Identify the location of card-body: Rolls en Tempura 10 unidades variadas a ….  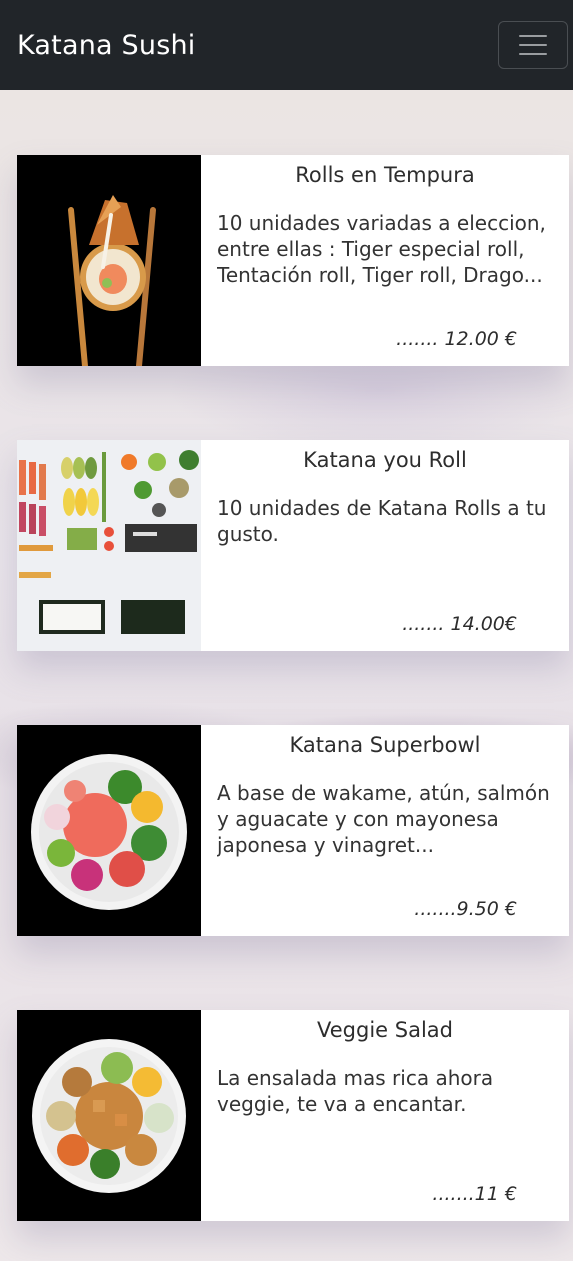
(385, 260).